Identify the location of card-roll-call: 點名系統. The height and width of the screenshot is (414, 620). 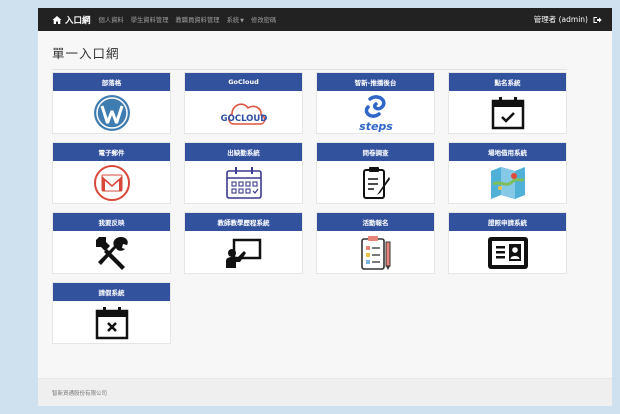
(507, 103).